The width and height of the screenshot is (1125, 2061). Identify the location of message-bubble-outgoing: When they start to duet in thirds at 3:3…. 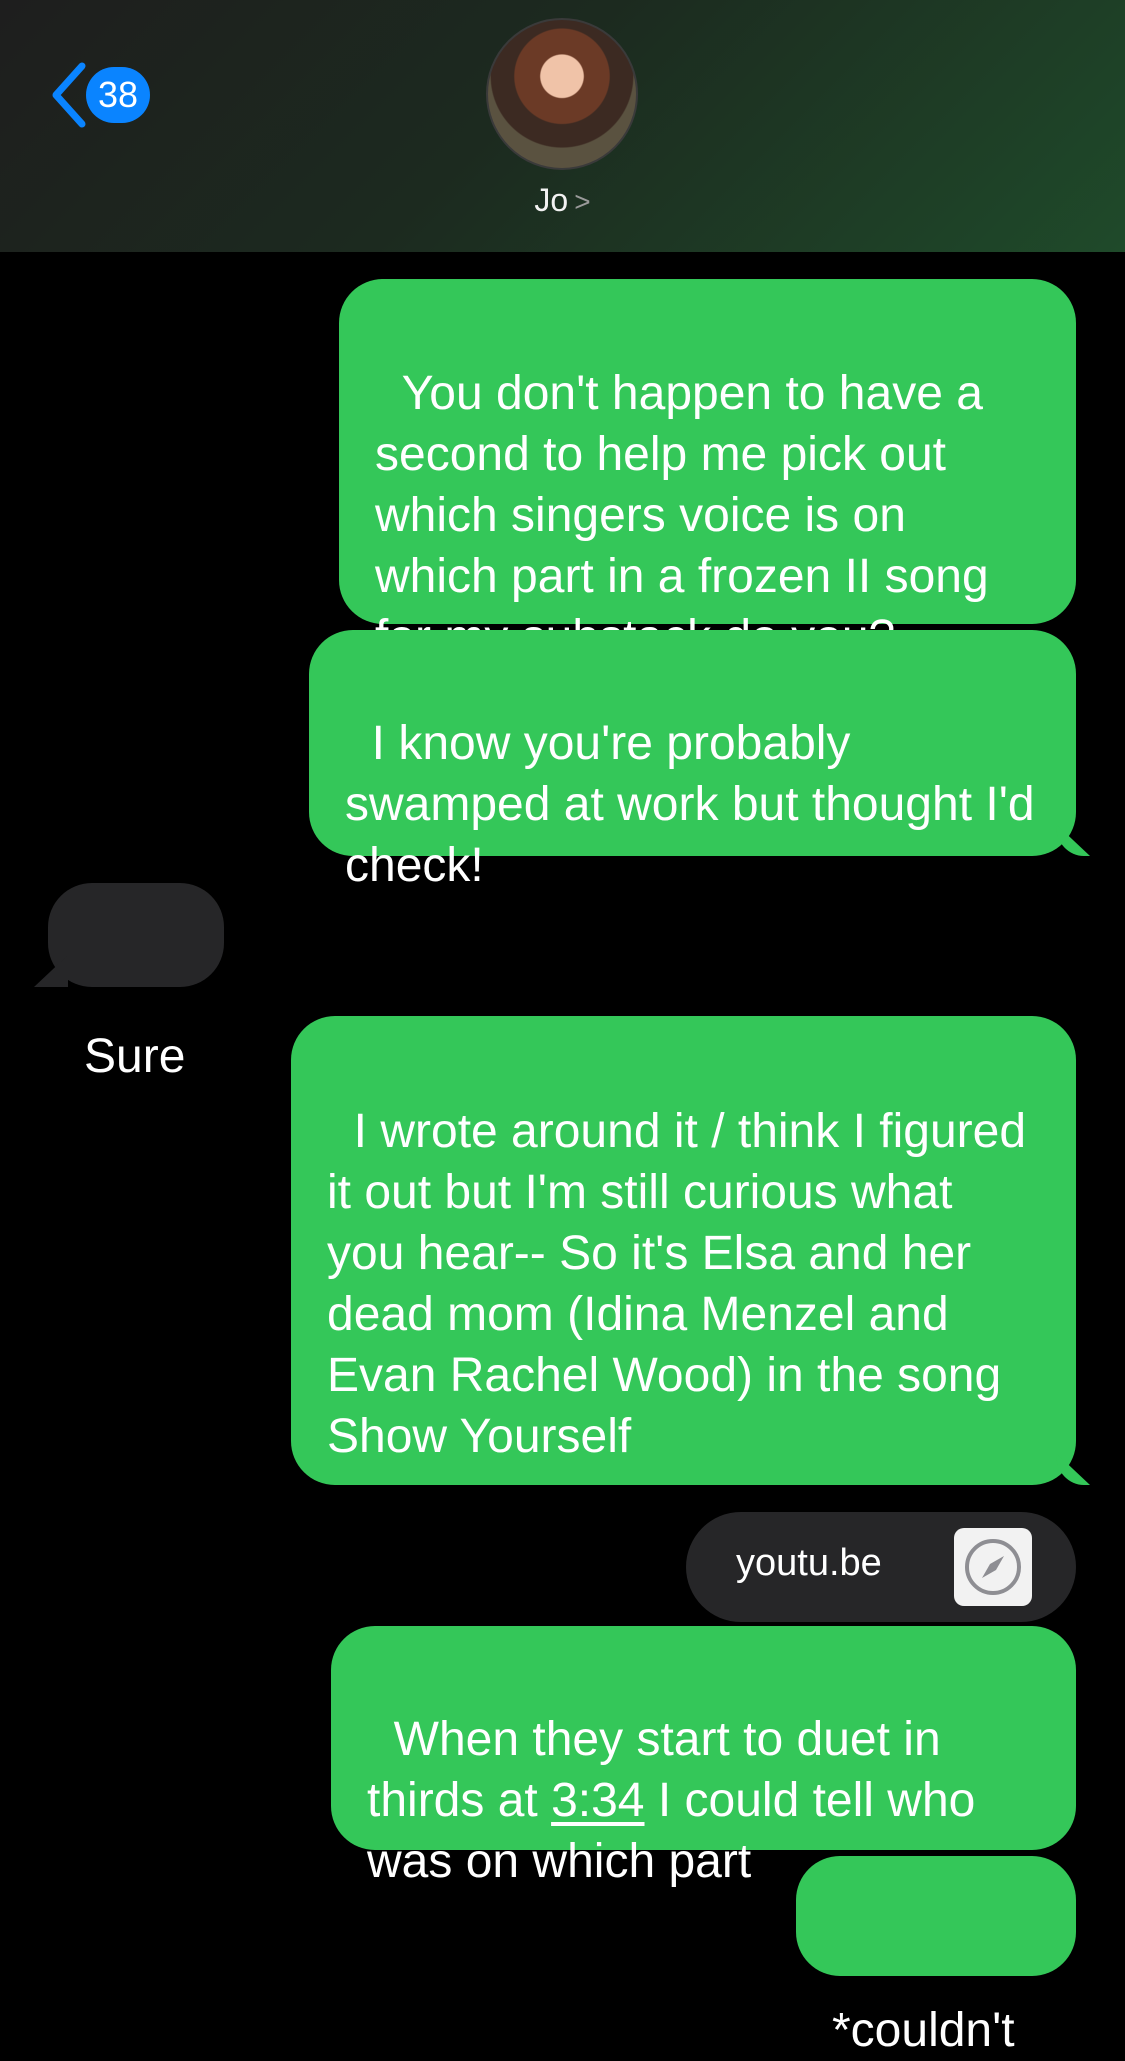
(703, 1757).